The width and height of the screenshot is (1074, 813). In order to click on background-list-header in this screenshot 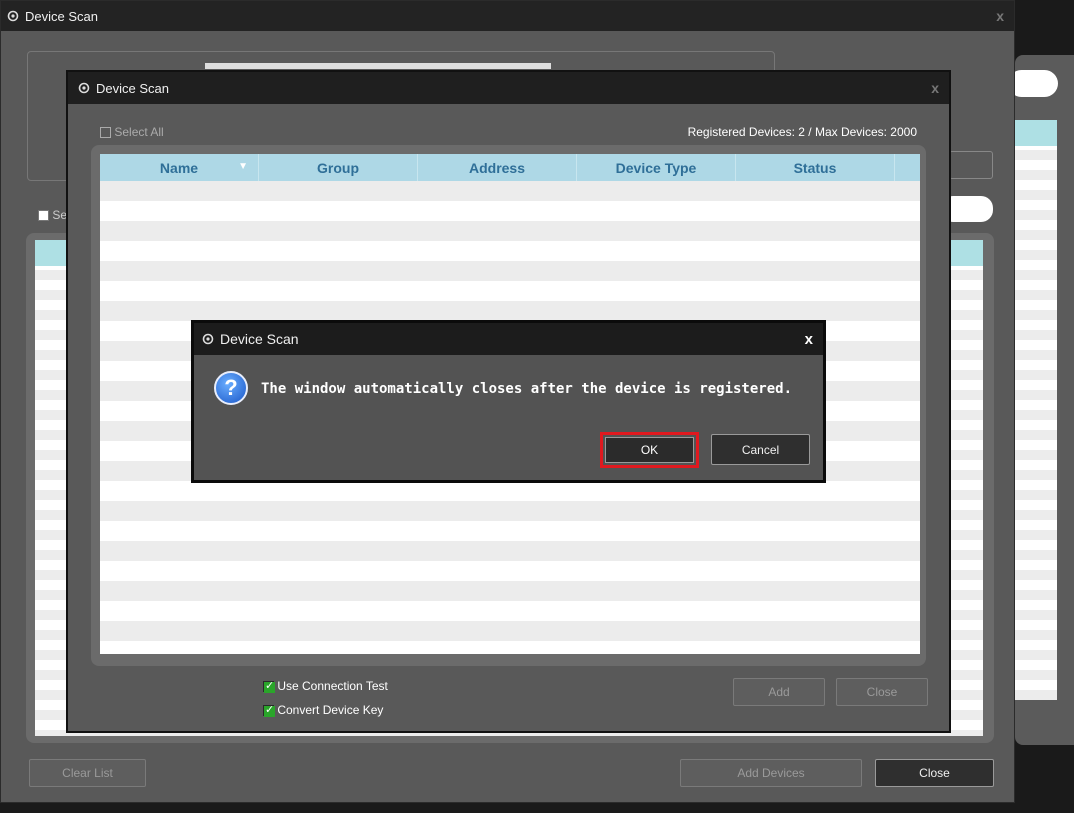, I will do `click(1036, 133)`.